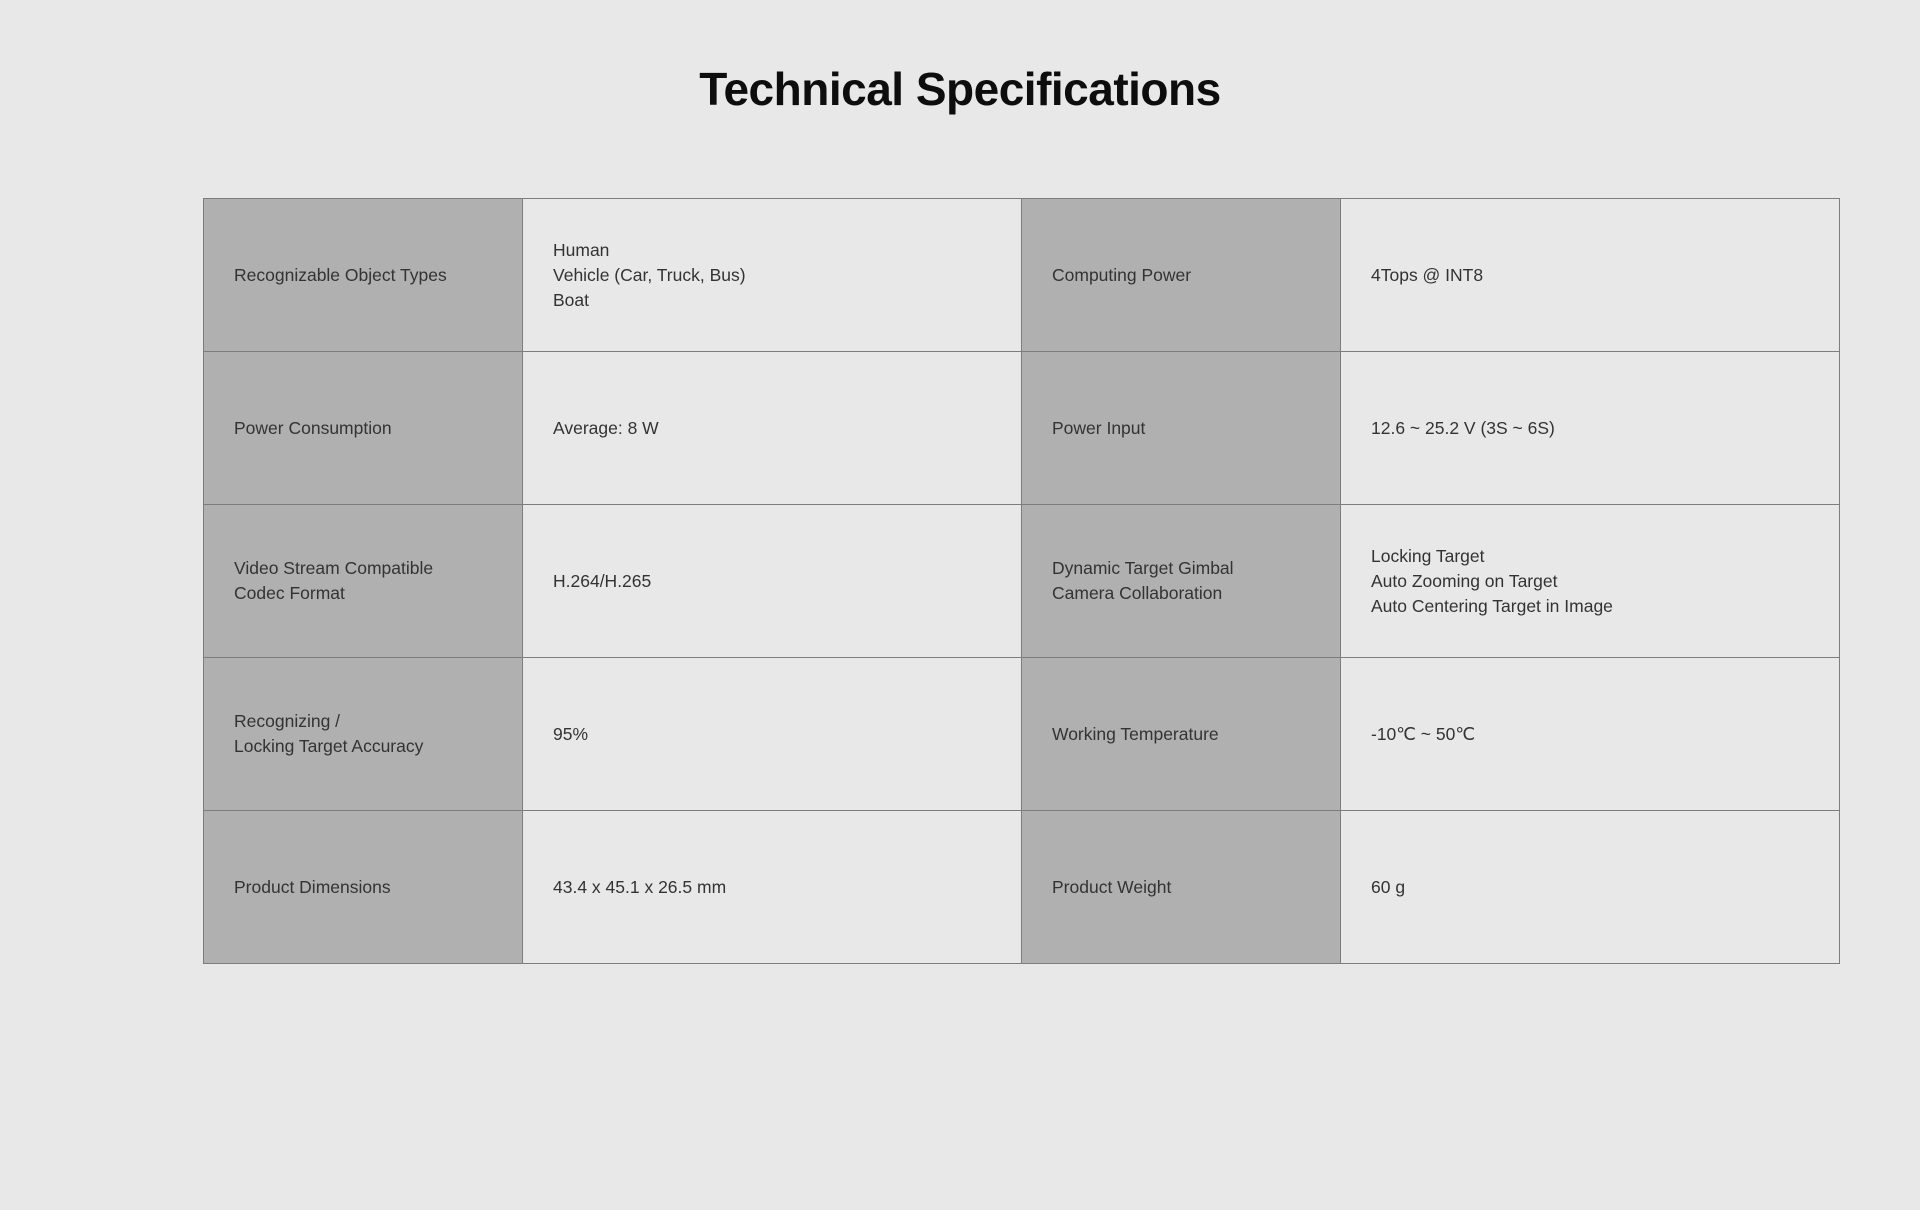 This screenshot has height=1210, width=1920. Describe the element at coordinates (313, 427) in the screenshot. I see `spec-label-text: Power Consumption` at that location.